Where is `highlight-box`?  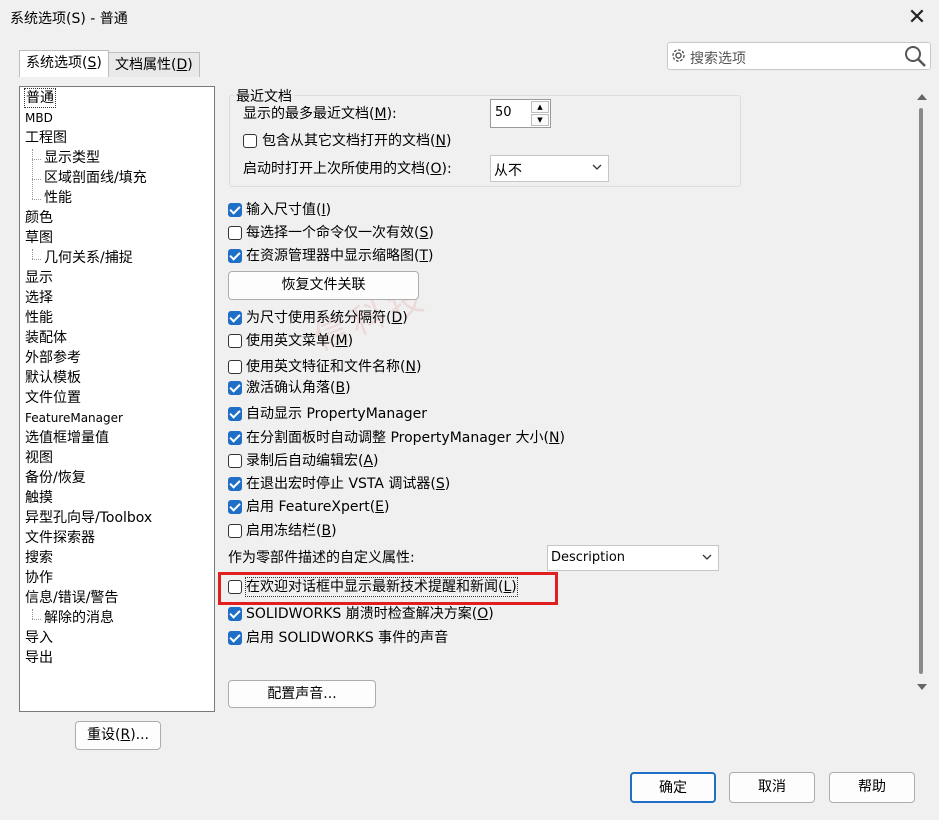 highlight-box is located at coordinates (388, 588).